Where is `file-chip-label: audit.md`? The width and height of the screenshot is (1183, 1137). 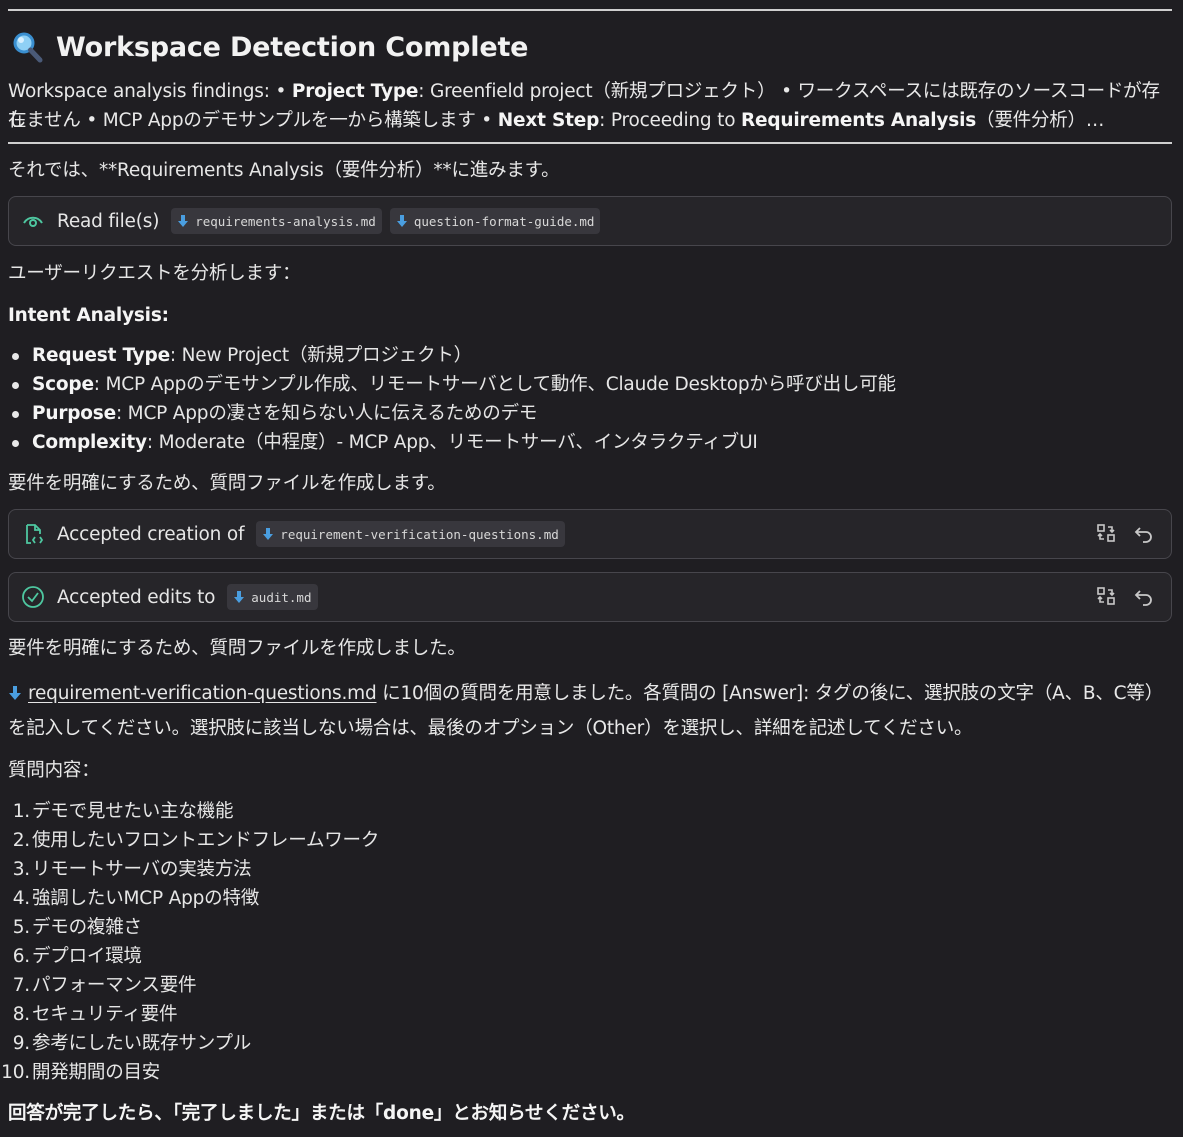
file-chip-label: audit.md is located at coordinates (281, 597).